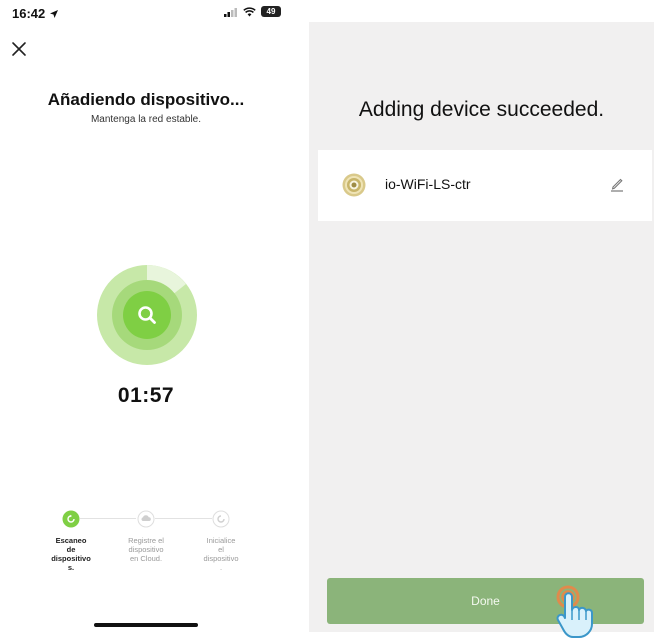 This screenshot has width=654, height=638. I want to click on step-2-label-line: dispositivo, so click(146, 549).